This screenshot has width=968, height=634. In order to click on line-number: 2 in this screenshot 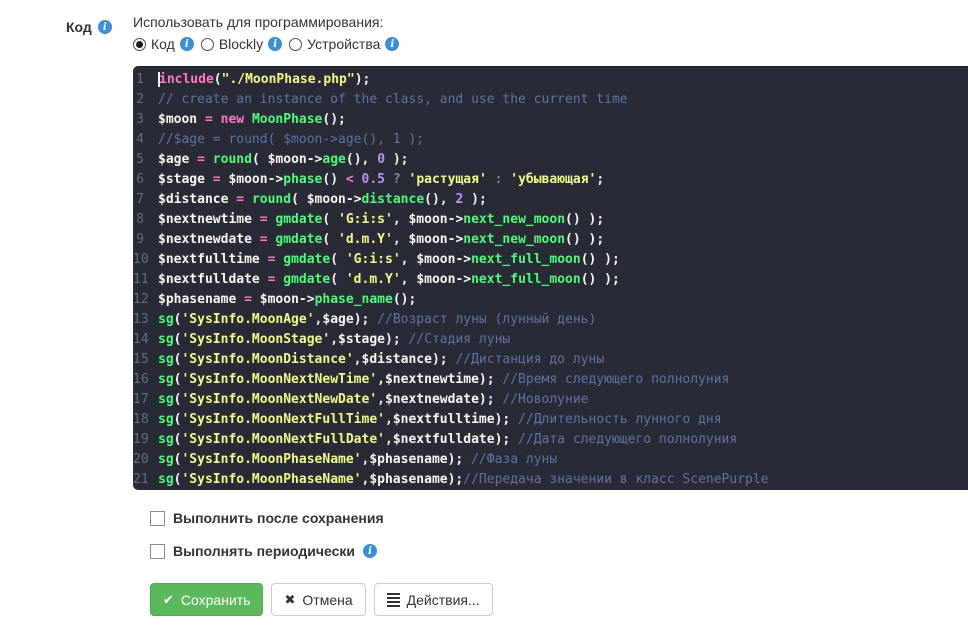, I will do `click(140, 99)`.